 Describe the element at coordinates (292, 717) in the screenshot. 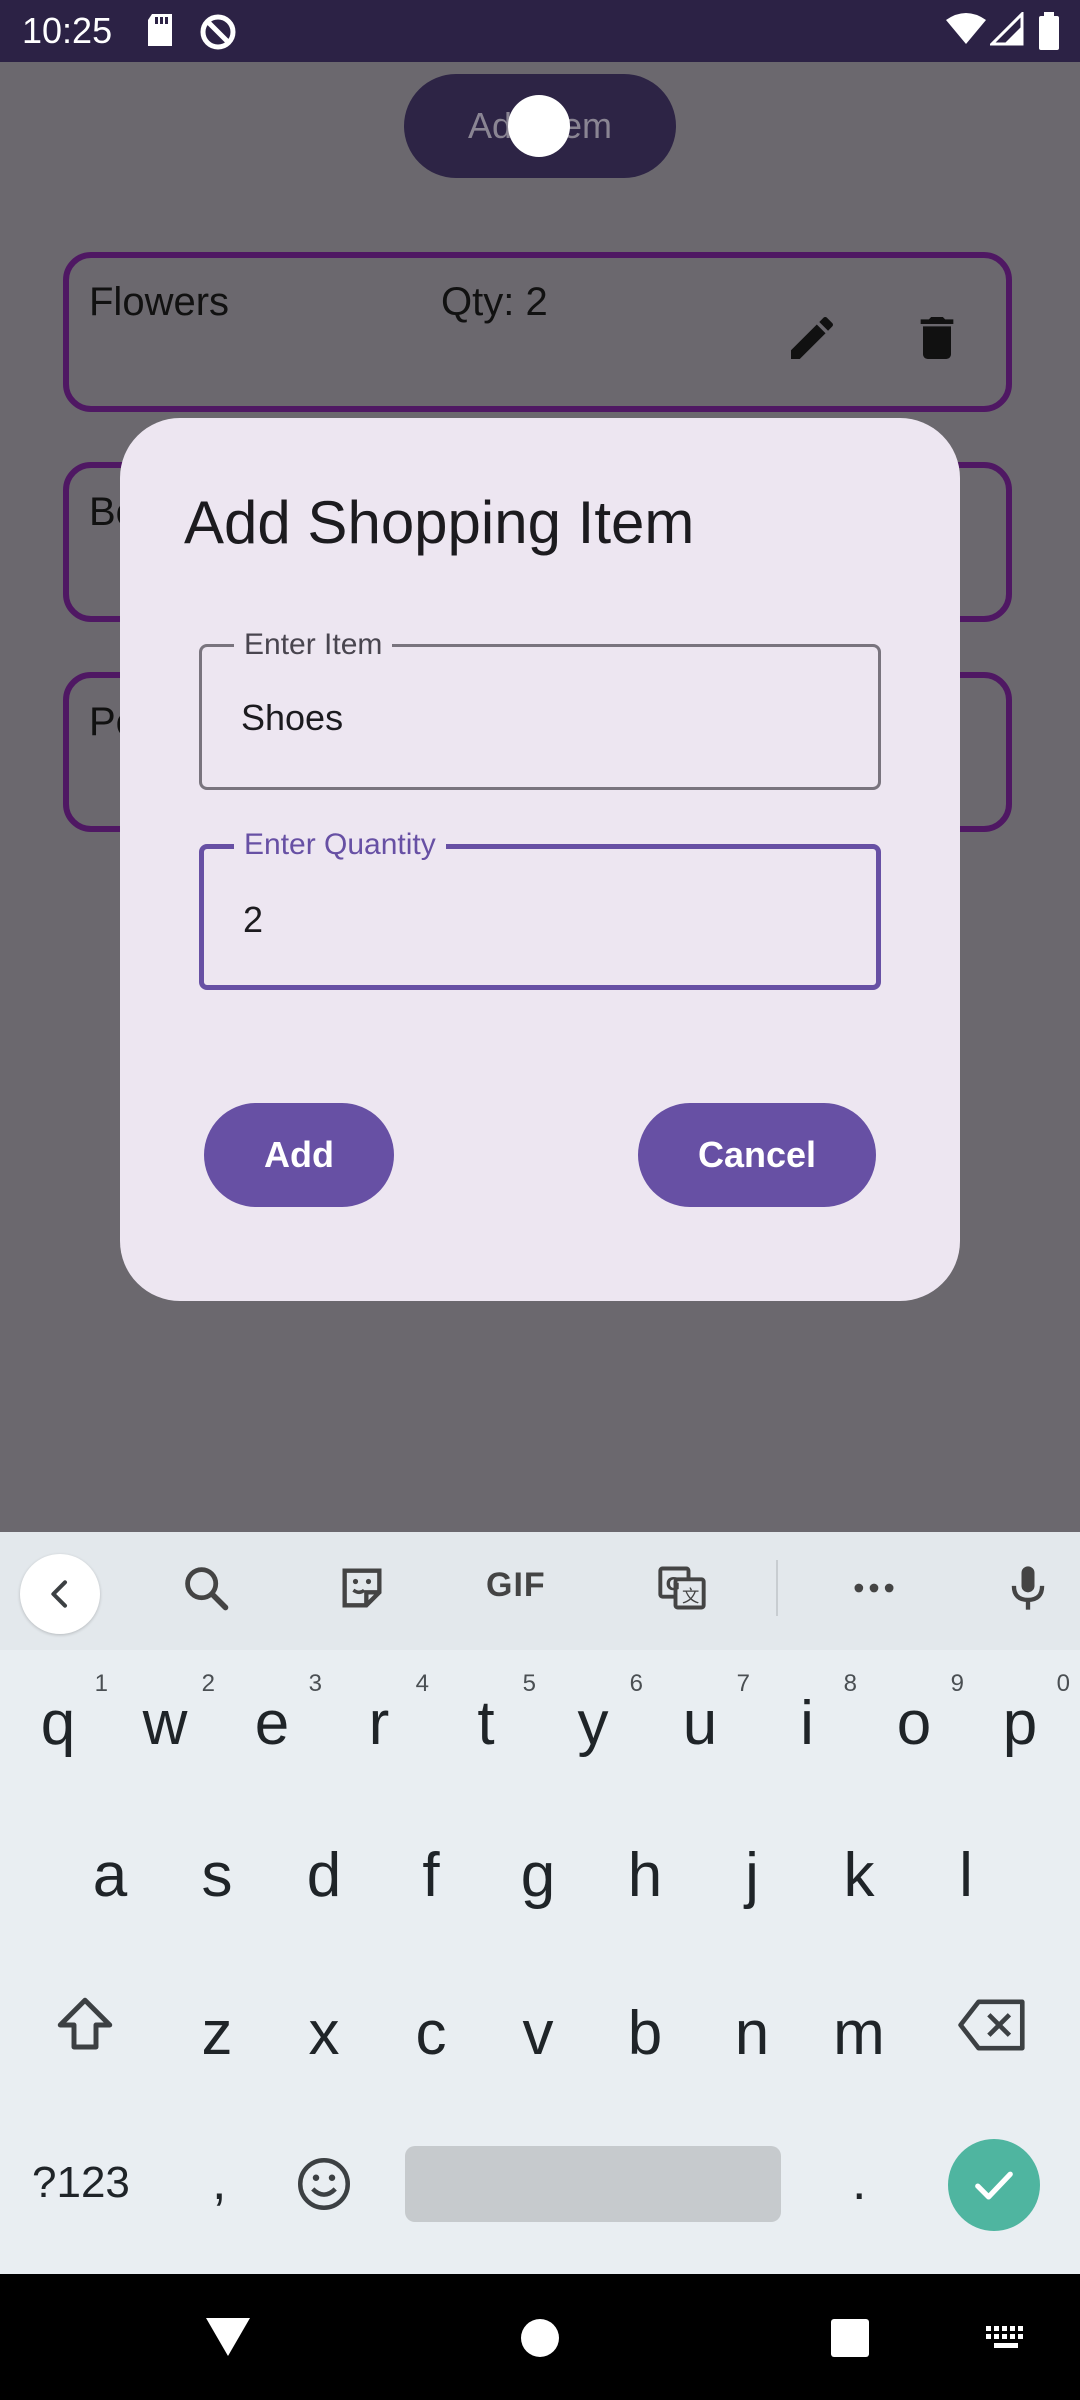

I see `item-field-value: Shoes` at that location.